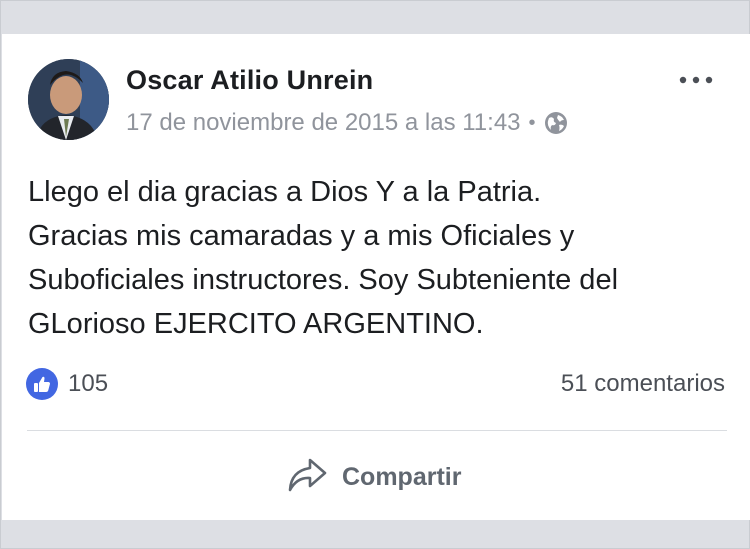  What do you see at coordinates (307, 477) in the screenshot?
I see `share-arrow-icon` at bounding box center [307, 477].